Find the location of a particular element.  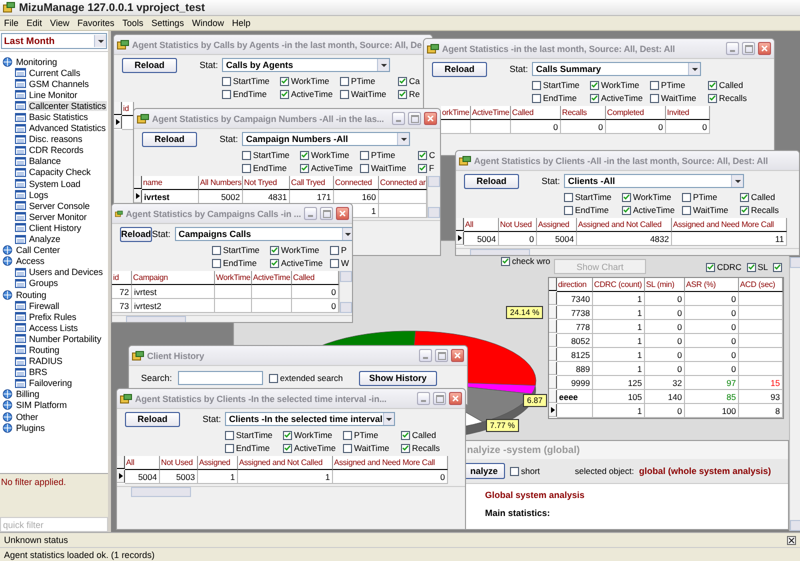

tree-item: Users and Devices is located at coordinates (66, 272).